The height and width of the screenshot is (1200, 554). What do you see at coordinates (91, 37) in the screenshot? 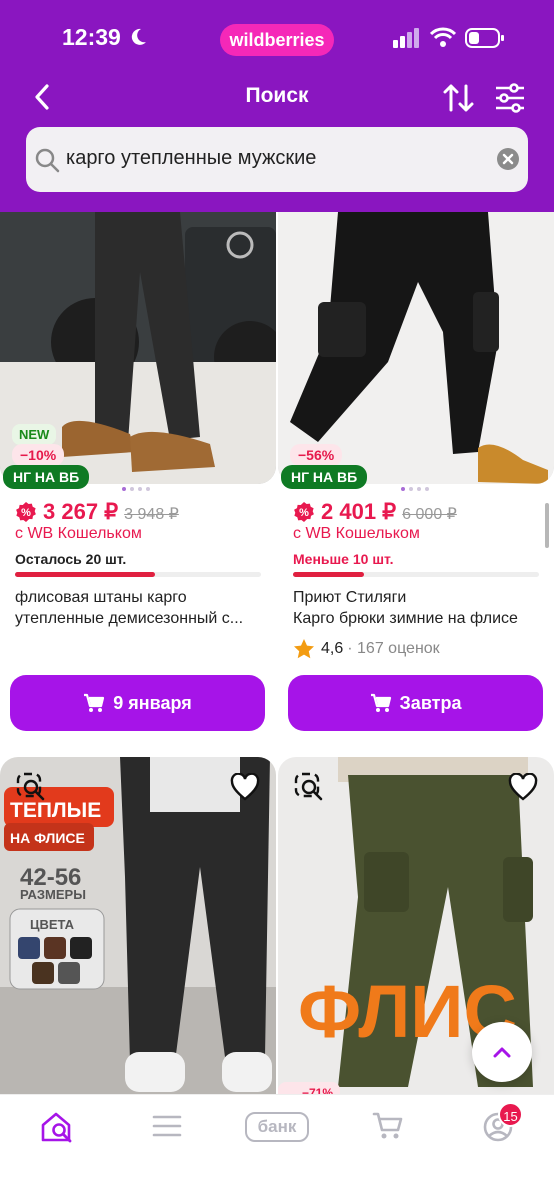
I see `status-time: 12:39` at bounding box center [91, 37].